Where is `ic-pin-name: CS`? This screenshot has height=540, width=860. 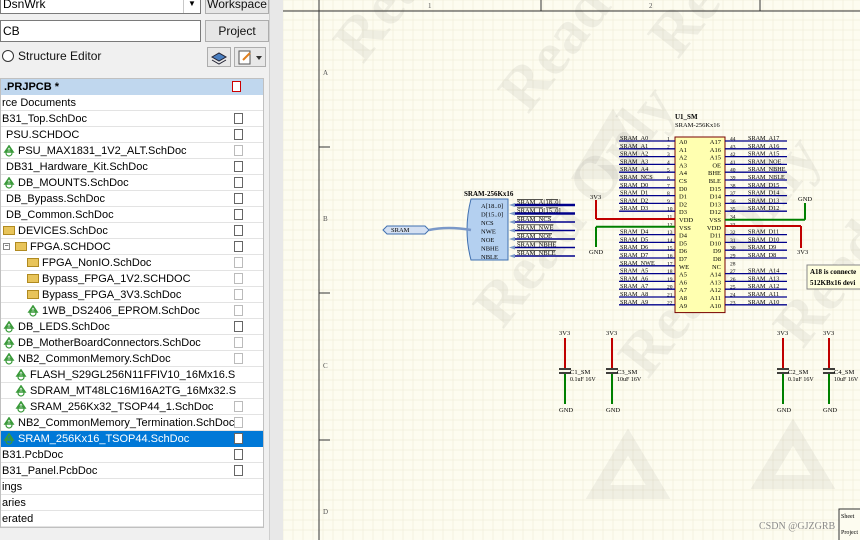
ic-pin-name: CS is located at coordinates (683, 181).